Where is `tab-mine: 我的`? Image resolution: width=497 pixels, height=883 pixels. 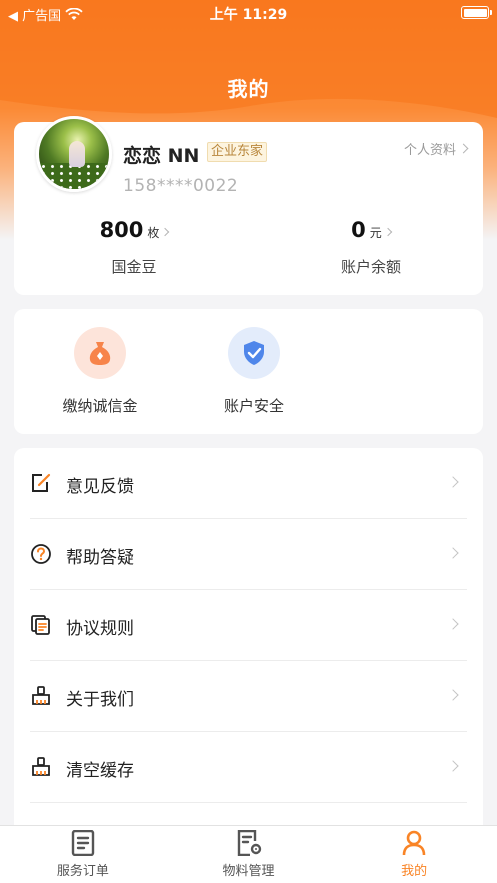
tab-mine: 我的 is located at coordinates (414, 854).